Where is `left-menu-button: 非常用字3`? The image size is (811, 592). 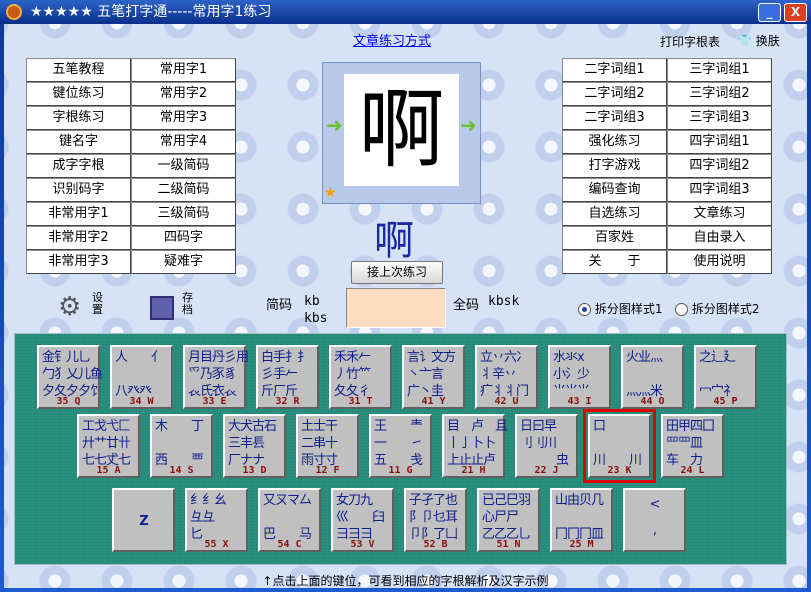
left-menu-button: 非常用字3 is located at coordinates (78, 262).